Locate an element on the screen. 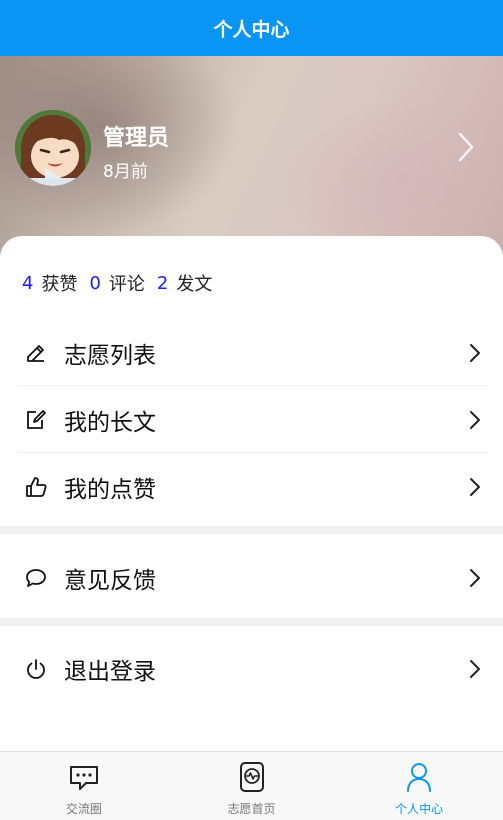 This screenshot has height=820, width=503. edit-square-icon is located at coordinates (36, 420).